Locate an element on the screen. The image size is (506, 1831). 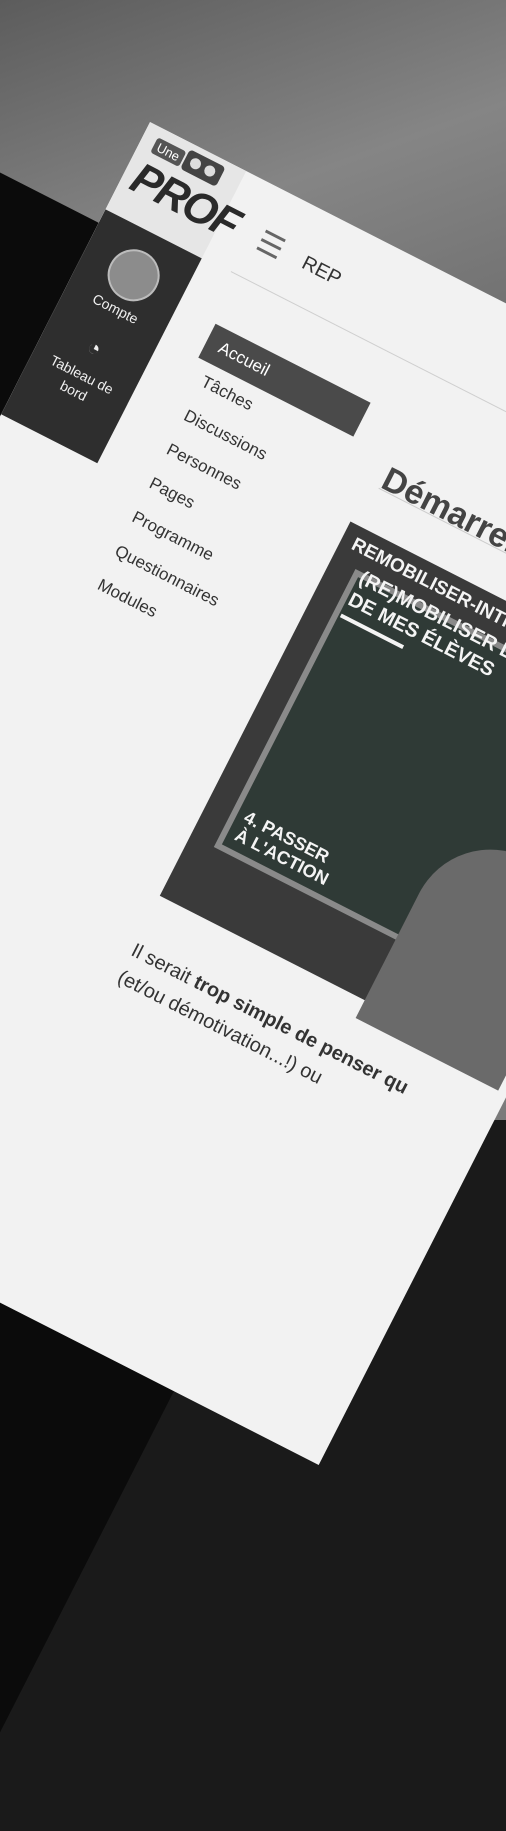
dashboard-gauge-icon: ◔ is located at coordinates (94, 348).